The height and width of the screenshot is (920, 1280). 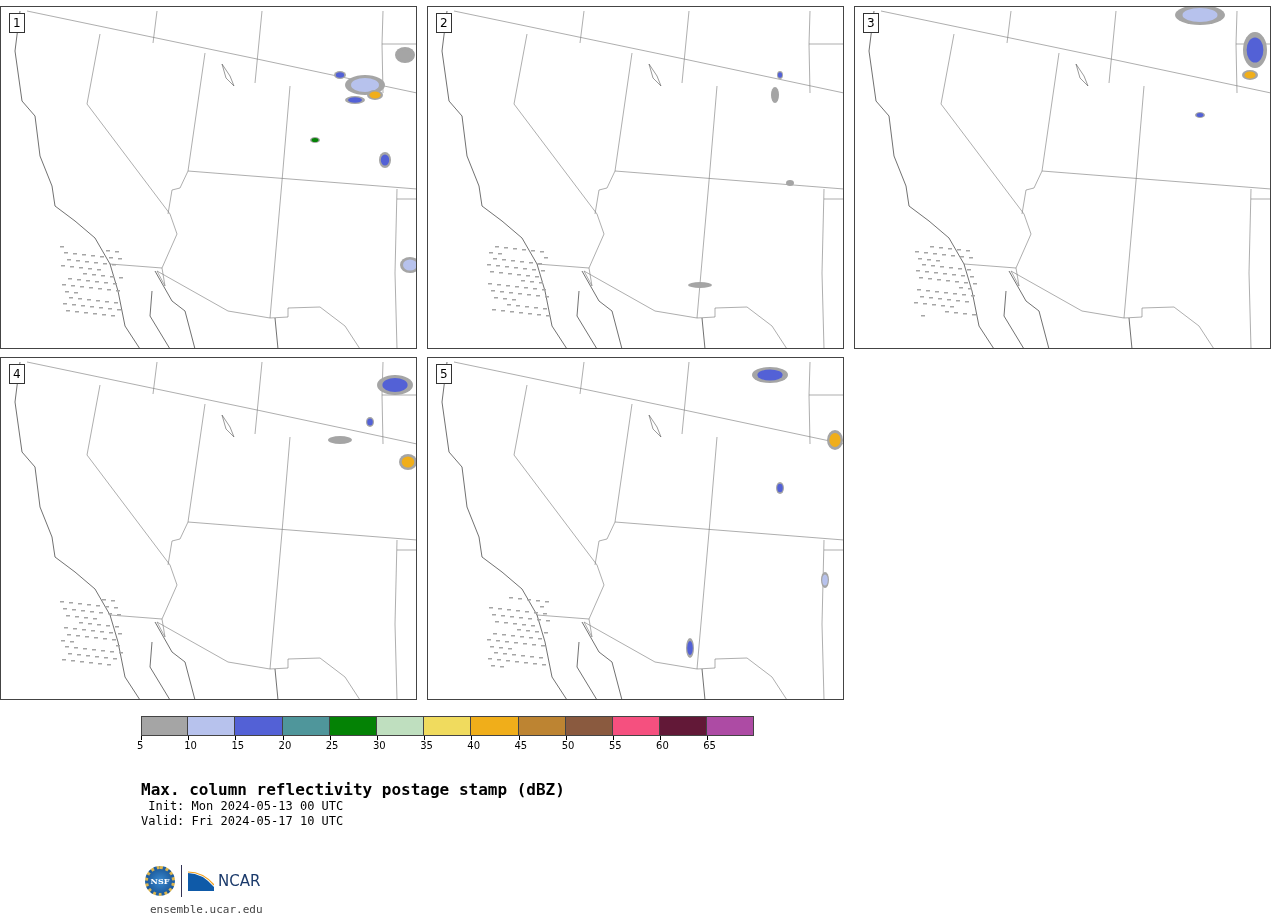 I want to click on colorbar-tick-label: 55, so click(x=615, y=745).